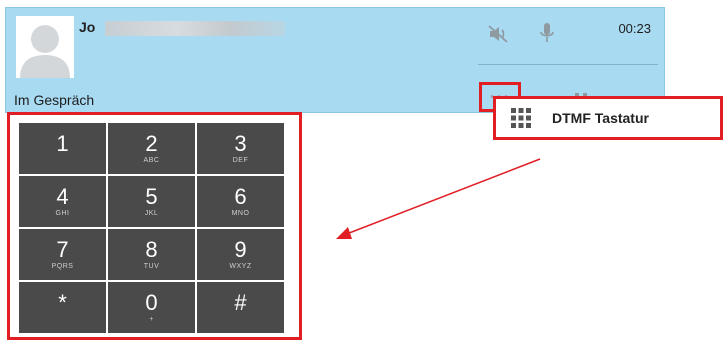  I want to click on keypad-key-7: 7 PQRS, so click(62, 254).